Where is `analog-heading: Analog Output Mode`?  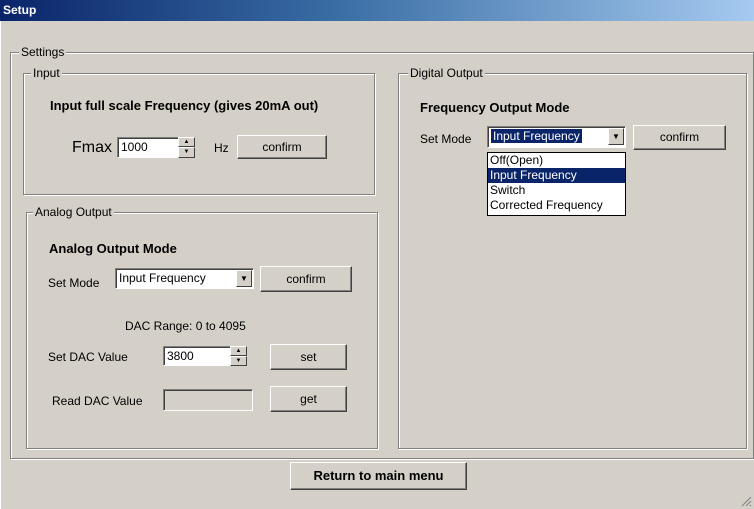 analog-heading: Analog Output Mode is located at coordinates (113, 248).